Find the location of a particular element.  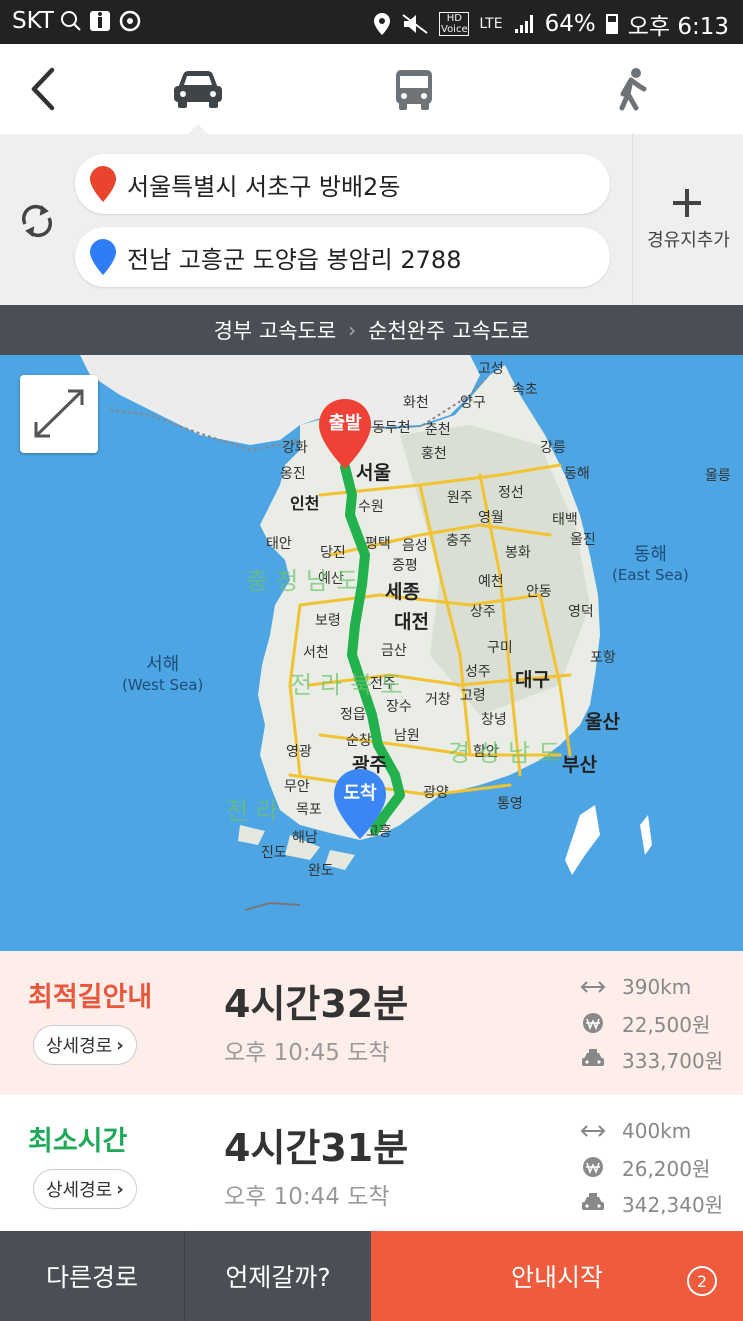

route-input-panel: 서울특별시 서초구 방배2동 전남 고흥군 도양읍 봉암리 2788 경유지추가 is located at coordinates (371, 219).